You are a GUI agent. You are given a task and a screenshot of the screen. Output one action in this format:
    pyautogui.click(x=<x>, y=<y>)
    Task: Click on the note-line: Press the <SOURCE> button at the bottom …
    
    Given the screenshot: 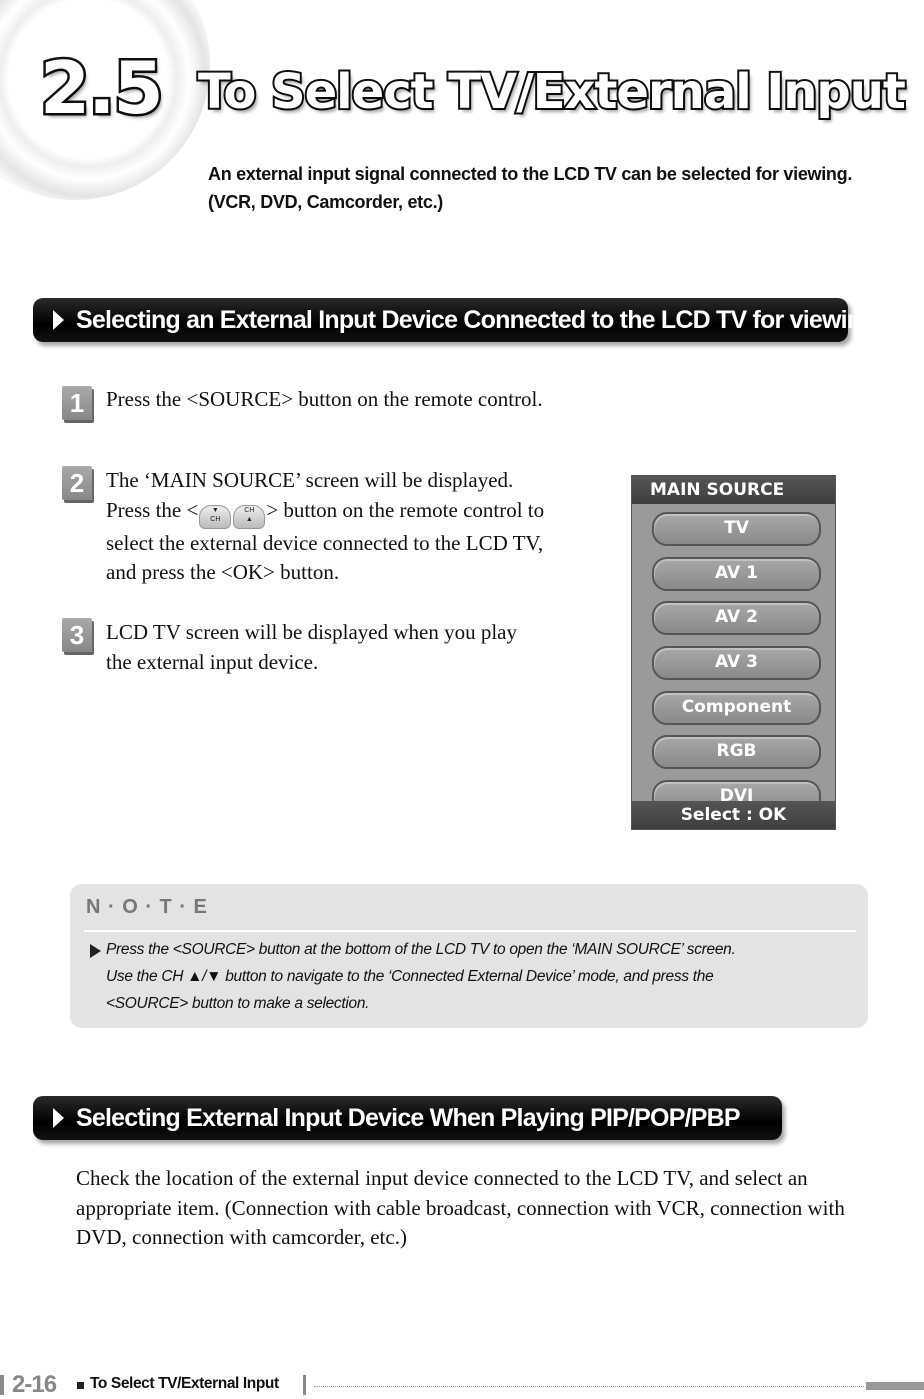 What is the action you would take?
    pyautogui.click(x=421, y=949)
    